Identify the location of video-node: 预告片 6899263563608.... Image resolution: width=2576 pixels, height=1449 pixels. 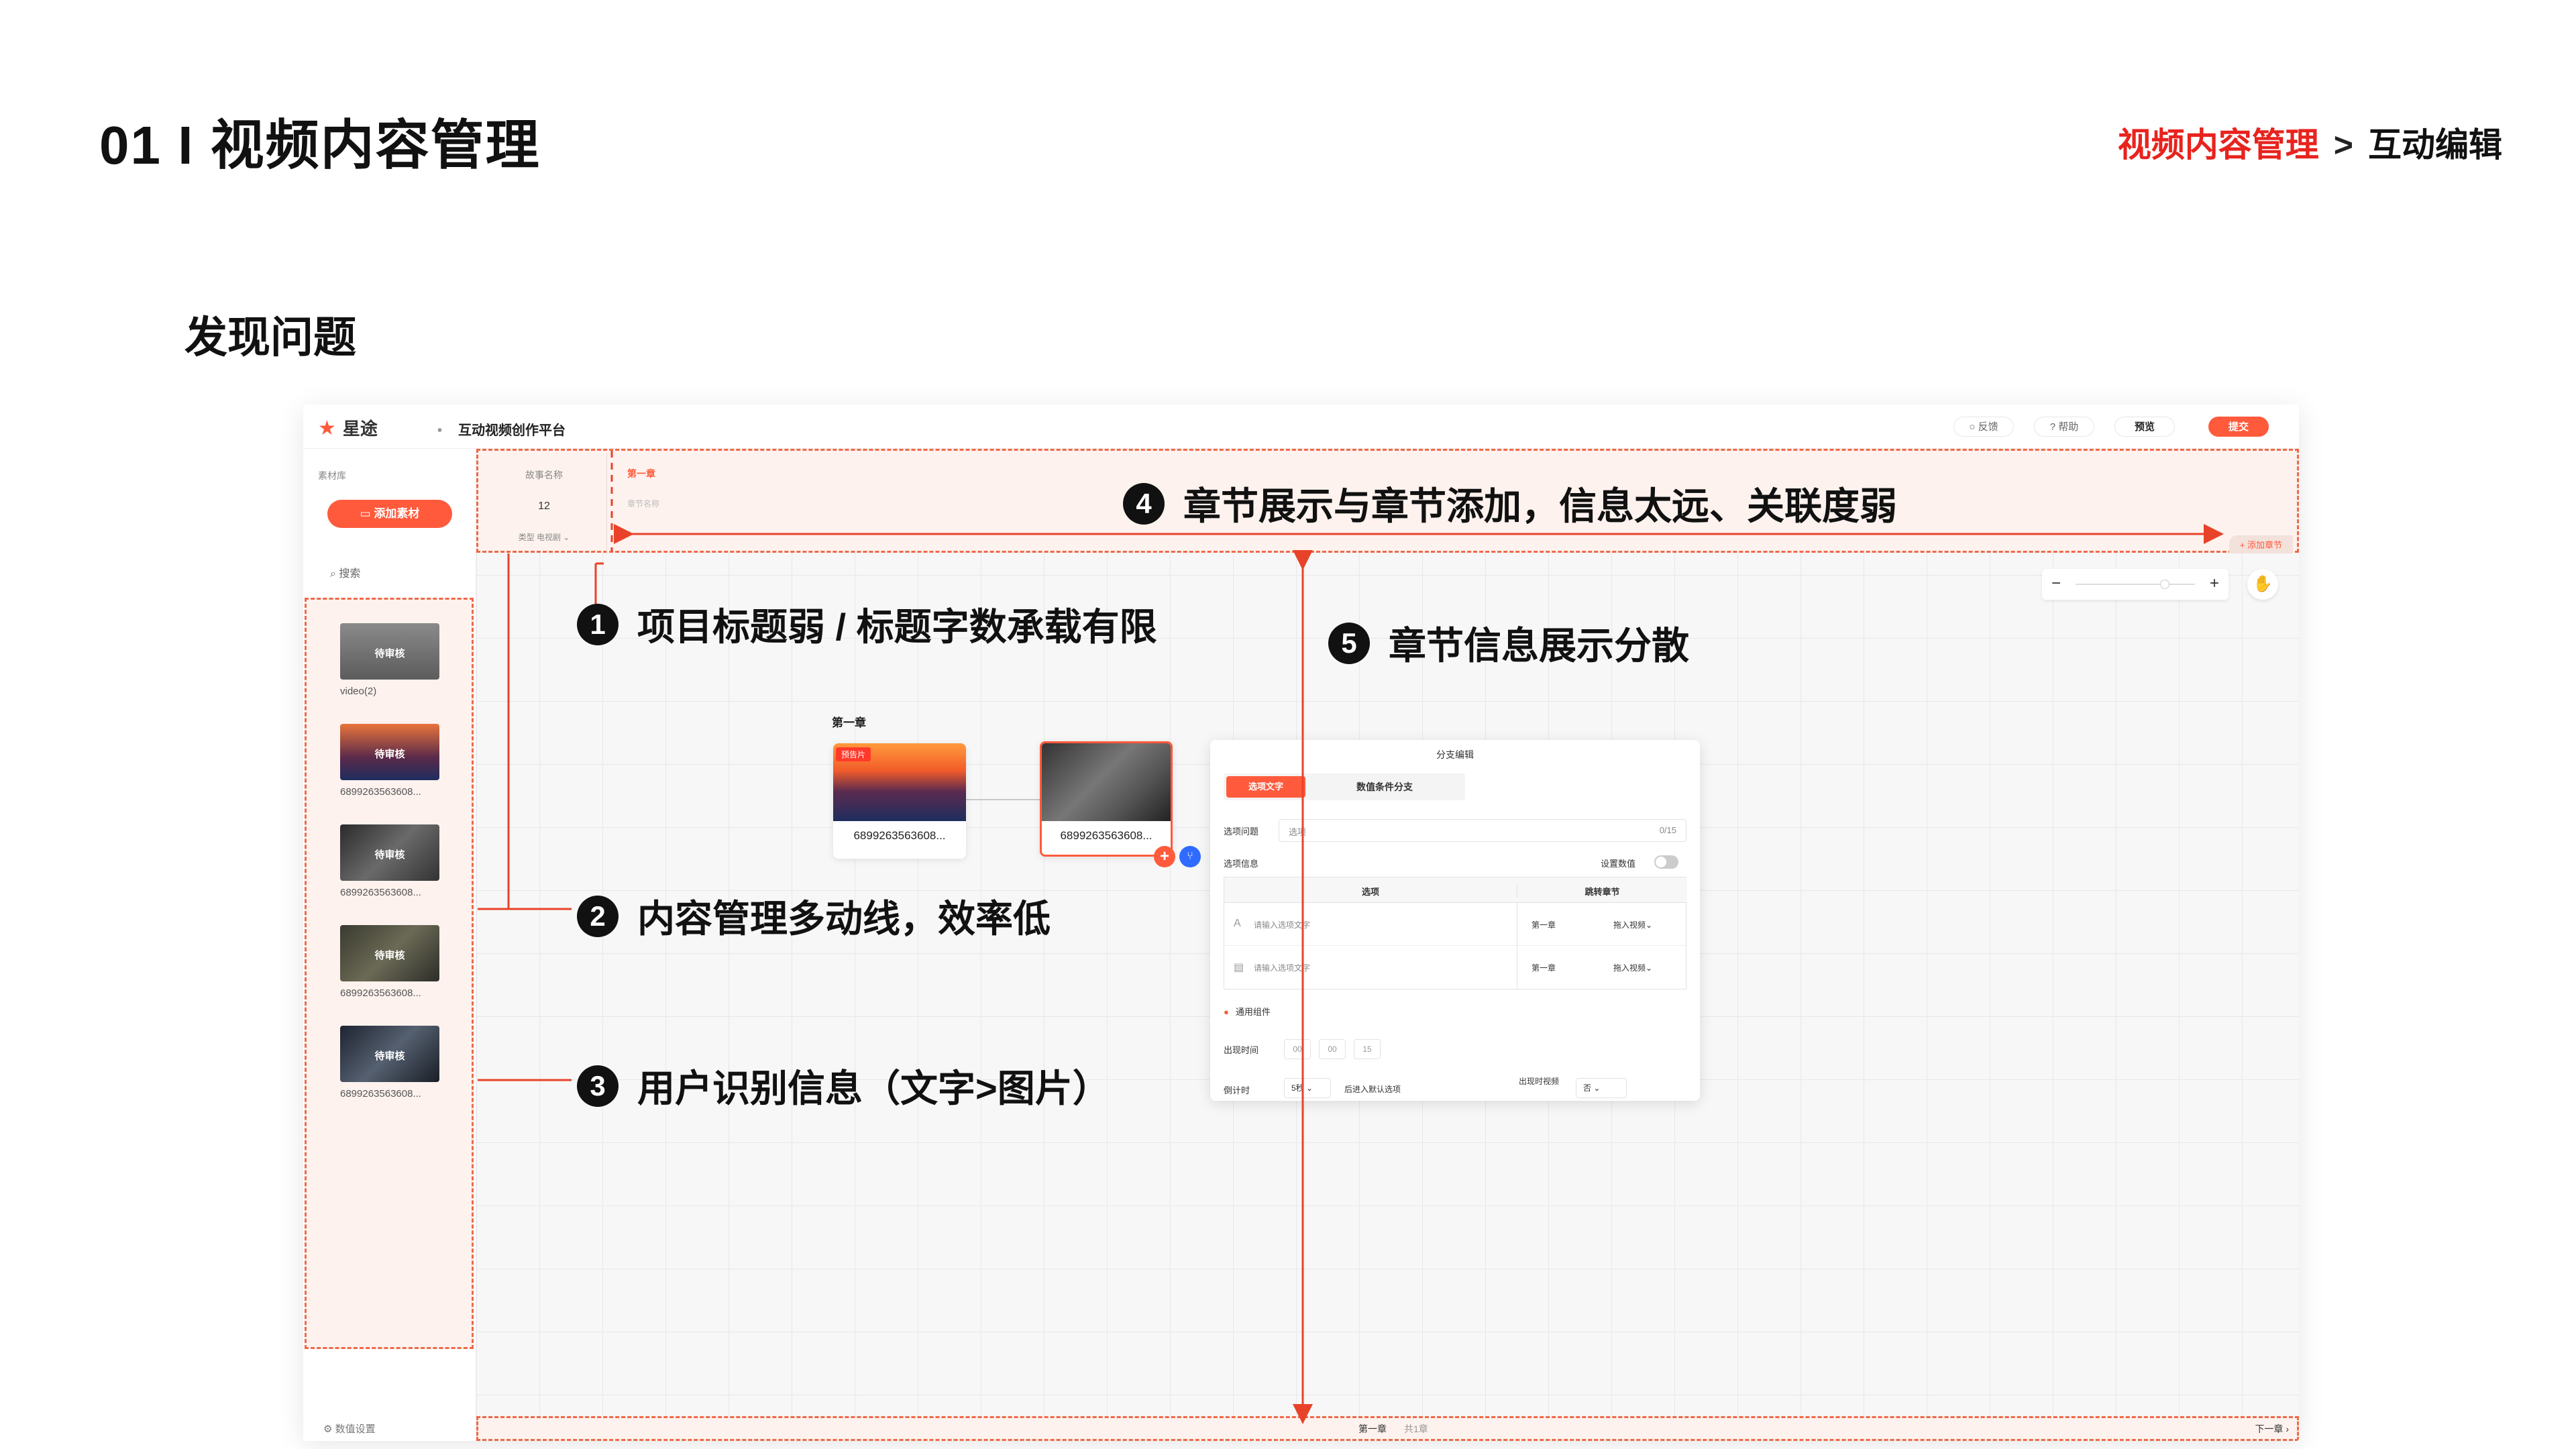
(899, 801).